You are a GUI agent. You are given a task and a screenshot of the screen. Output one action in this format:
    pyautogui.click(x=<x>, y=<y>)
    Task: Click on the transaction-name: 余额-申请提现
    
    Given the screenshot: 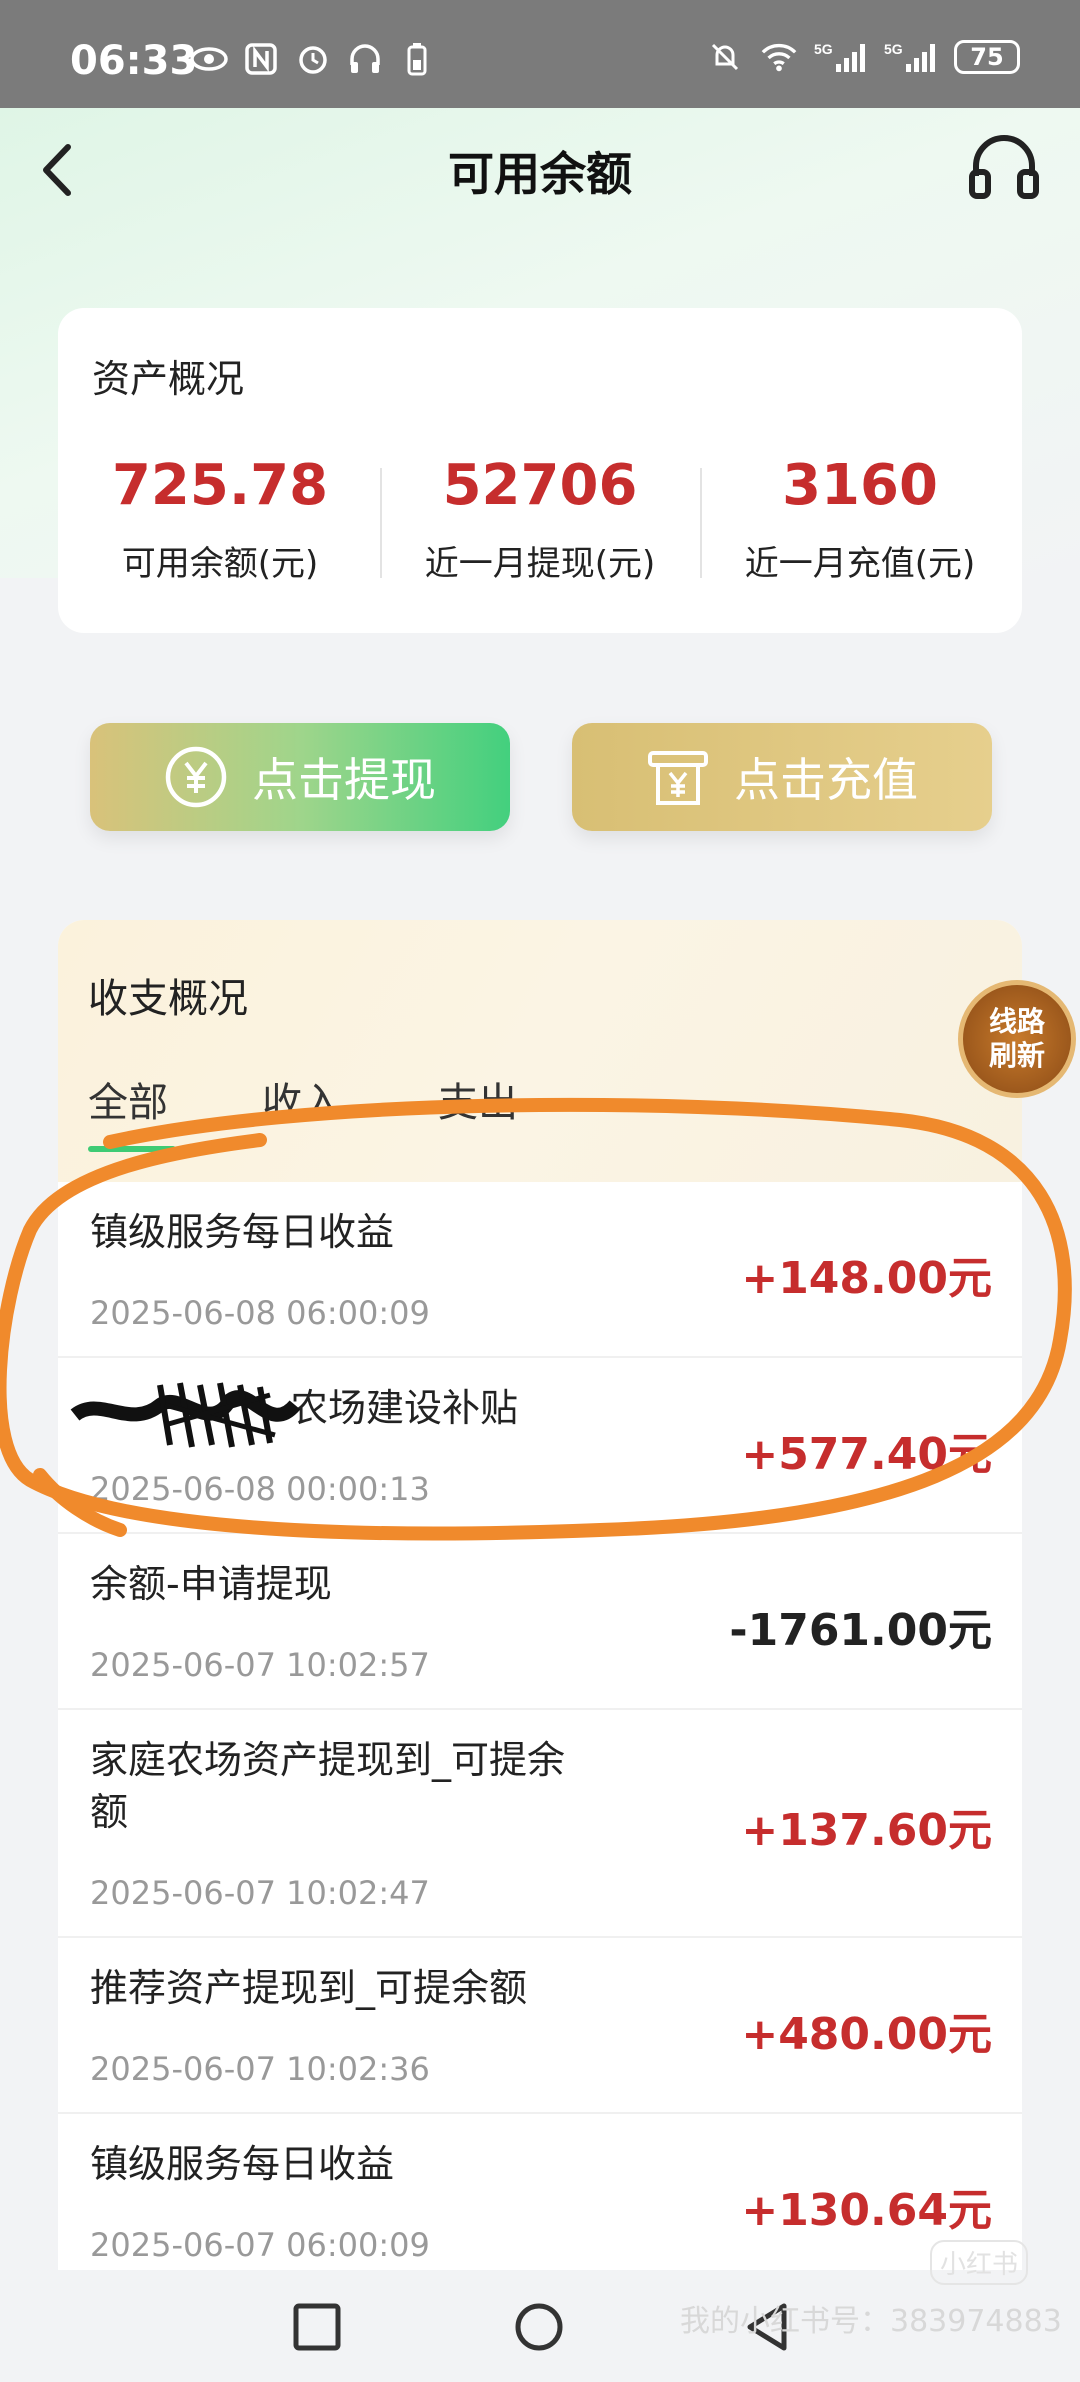 What is the action you would take?
    pyautogui.click(x=211, y=1584)
    